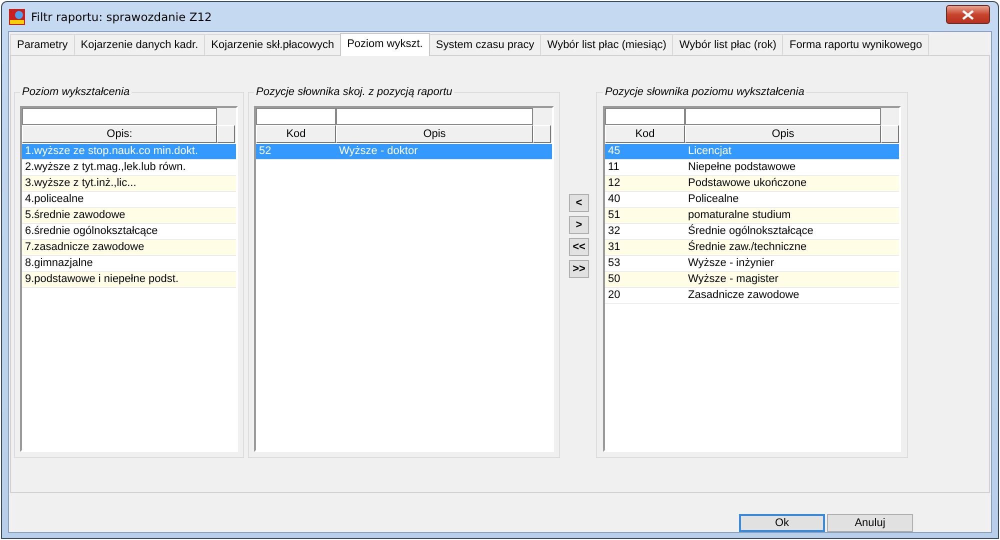  What do you see at coordinates (743, 295) in the screenshot?
I see `table-cell-text: Zasadnicze zawodowe` at bounding box center [743, 295].